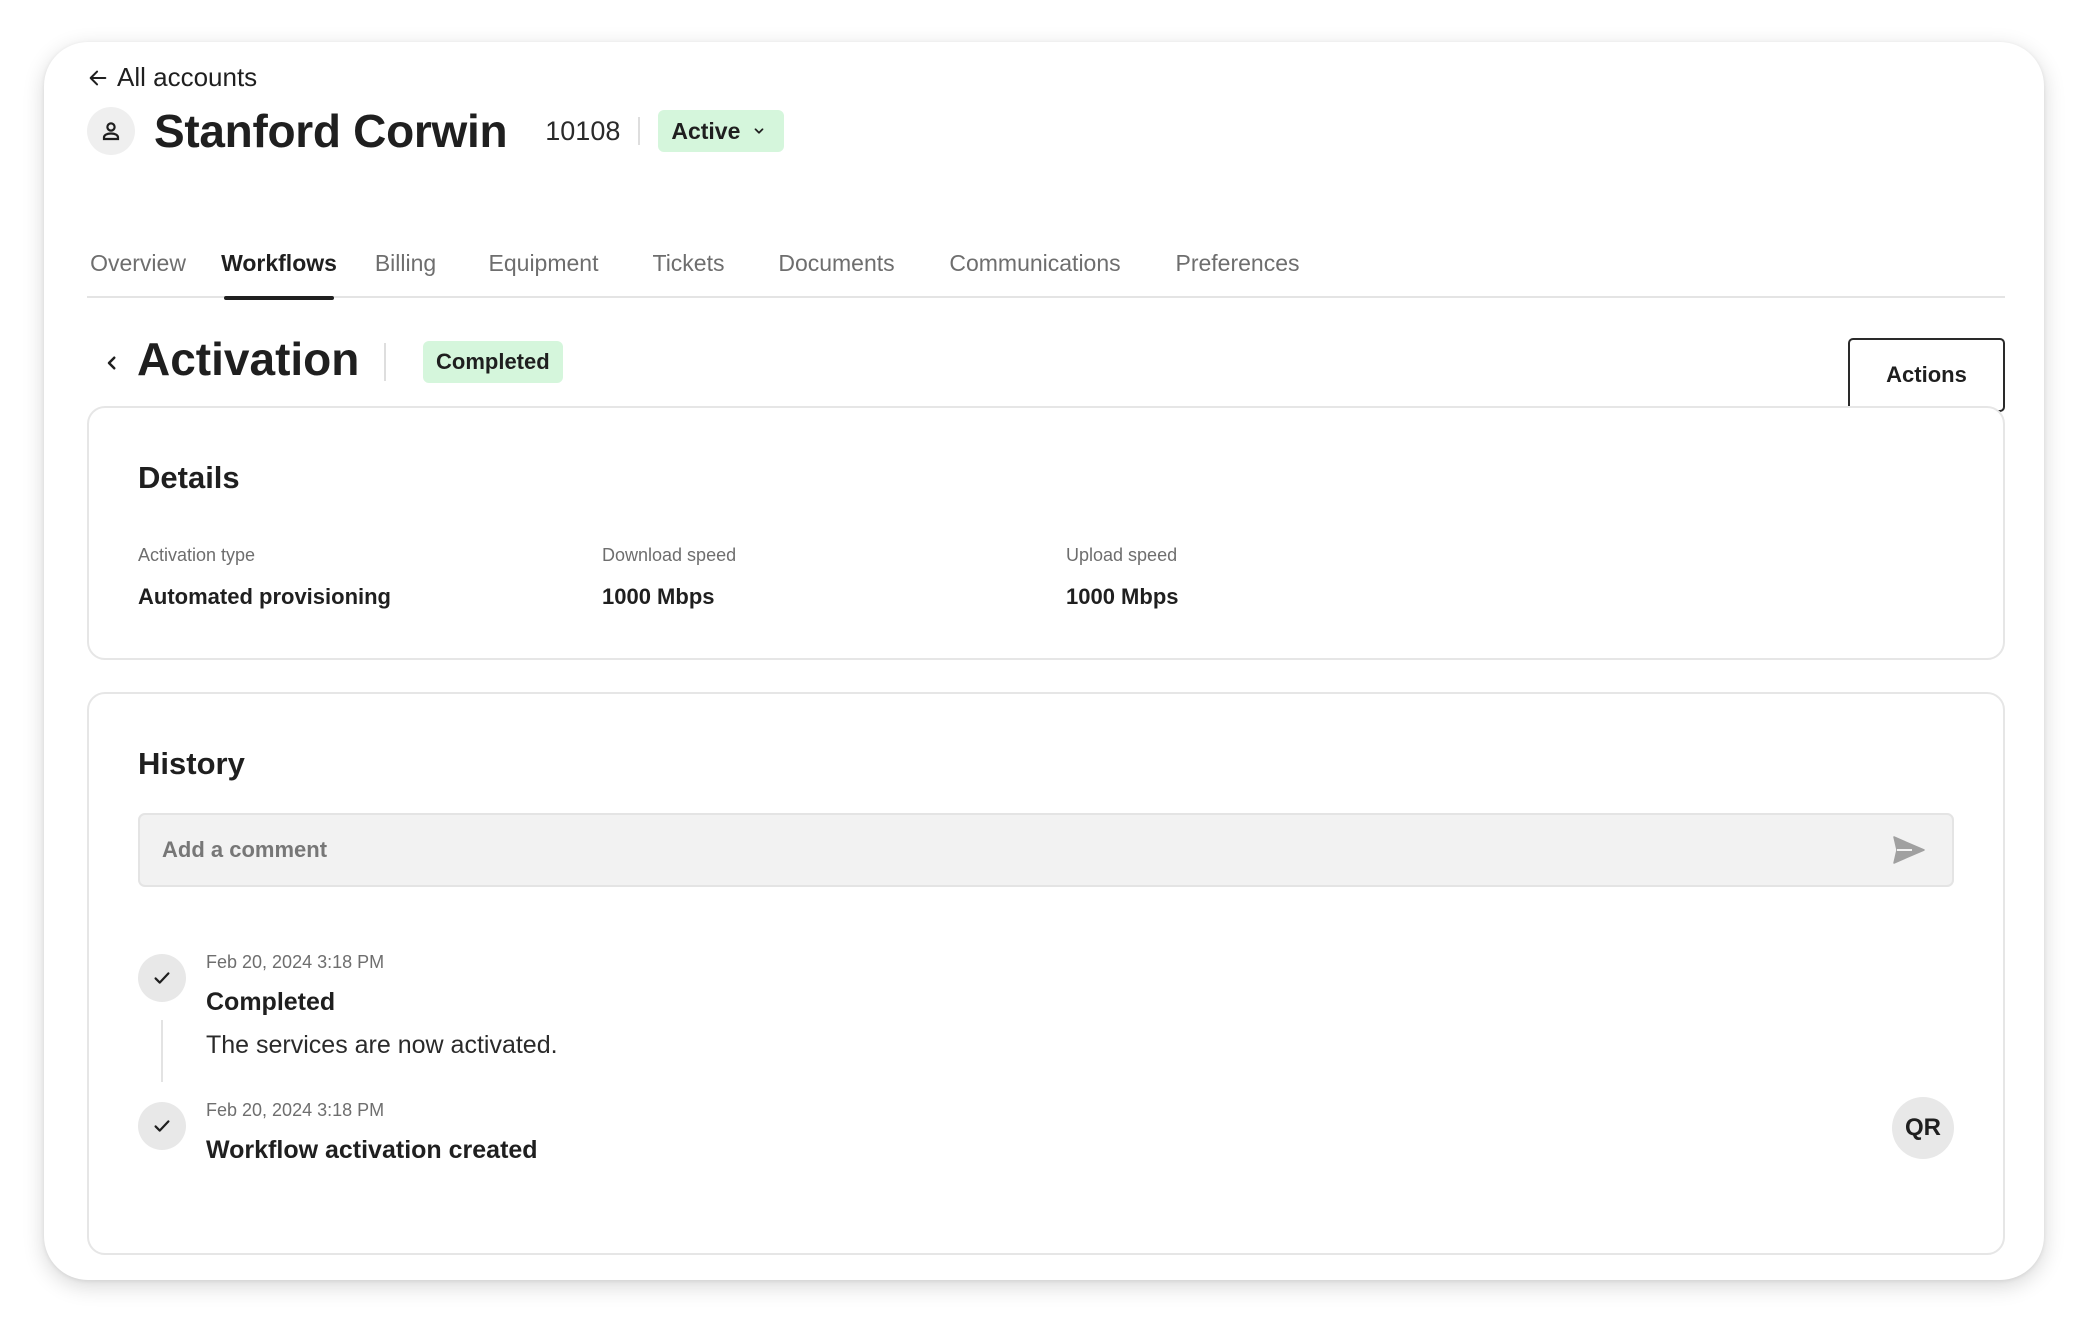 Image resolution: width=2086 pixels, height=1323 pixels. Describe the element at coordinates (706, 130) in the screenshot. I see `account-status-label: Active` at that location.